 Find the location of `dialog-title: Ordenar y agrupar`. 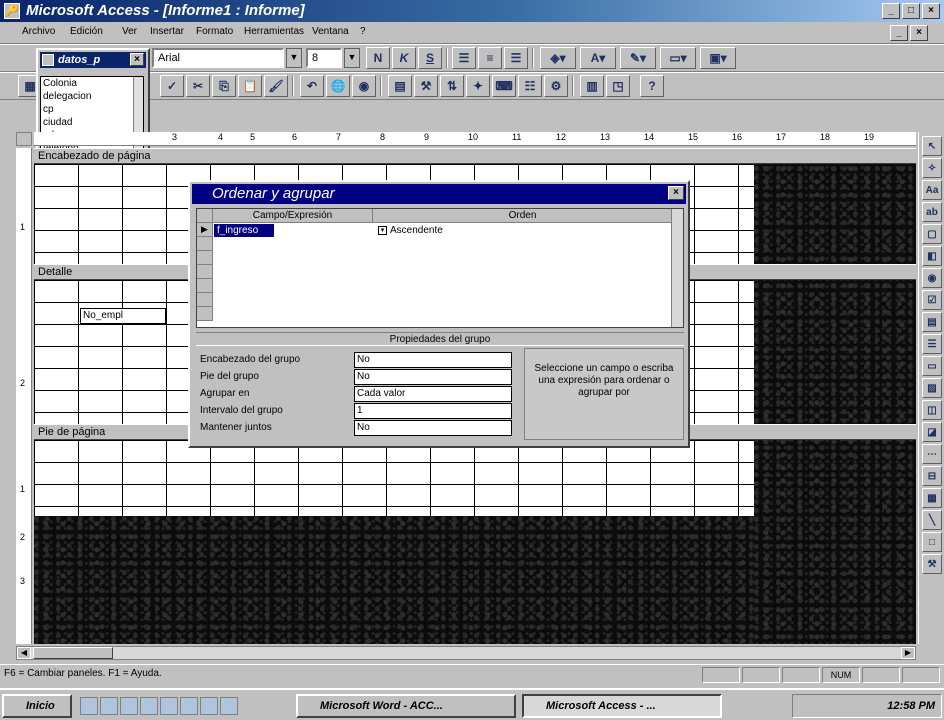

dialog-title: Ordenar y agrupar is located at coordinates (439, 194).